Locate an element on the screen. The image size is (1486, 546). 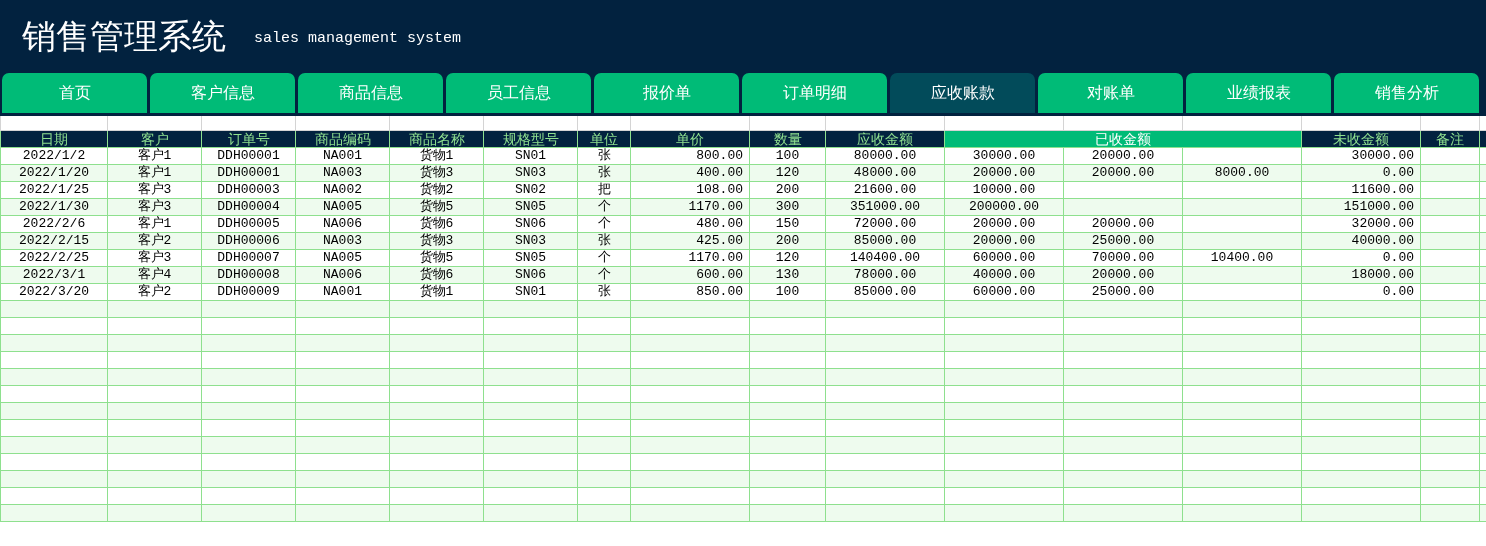
nav-tab: 客户信息 is located at coordinates (222, 93).